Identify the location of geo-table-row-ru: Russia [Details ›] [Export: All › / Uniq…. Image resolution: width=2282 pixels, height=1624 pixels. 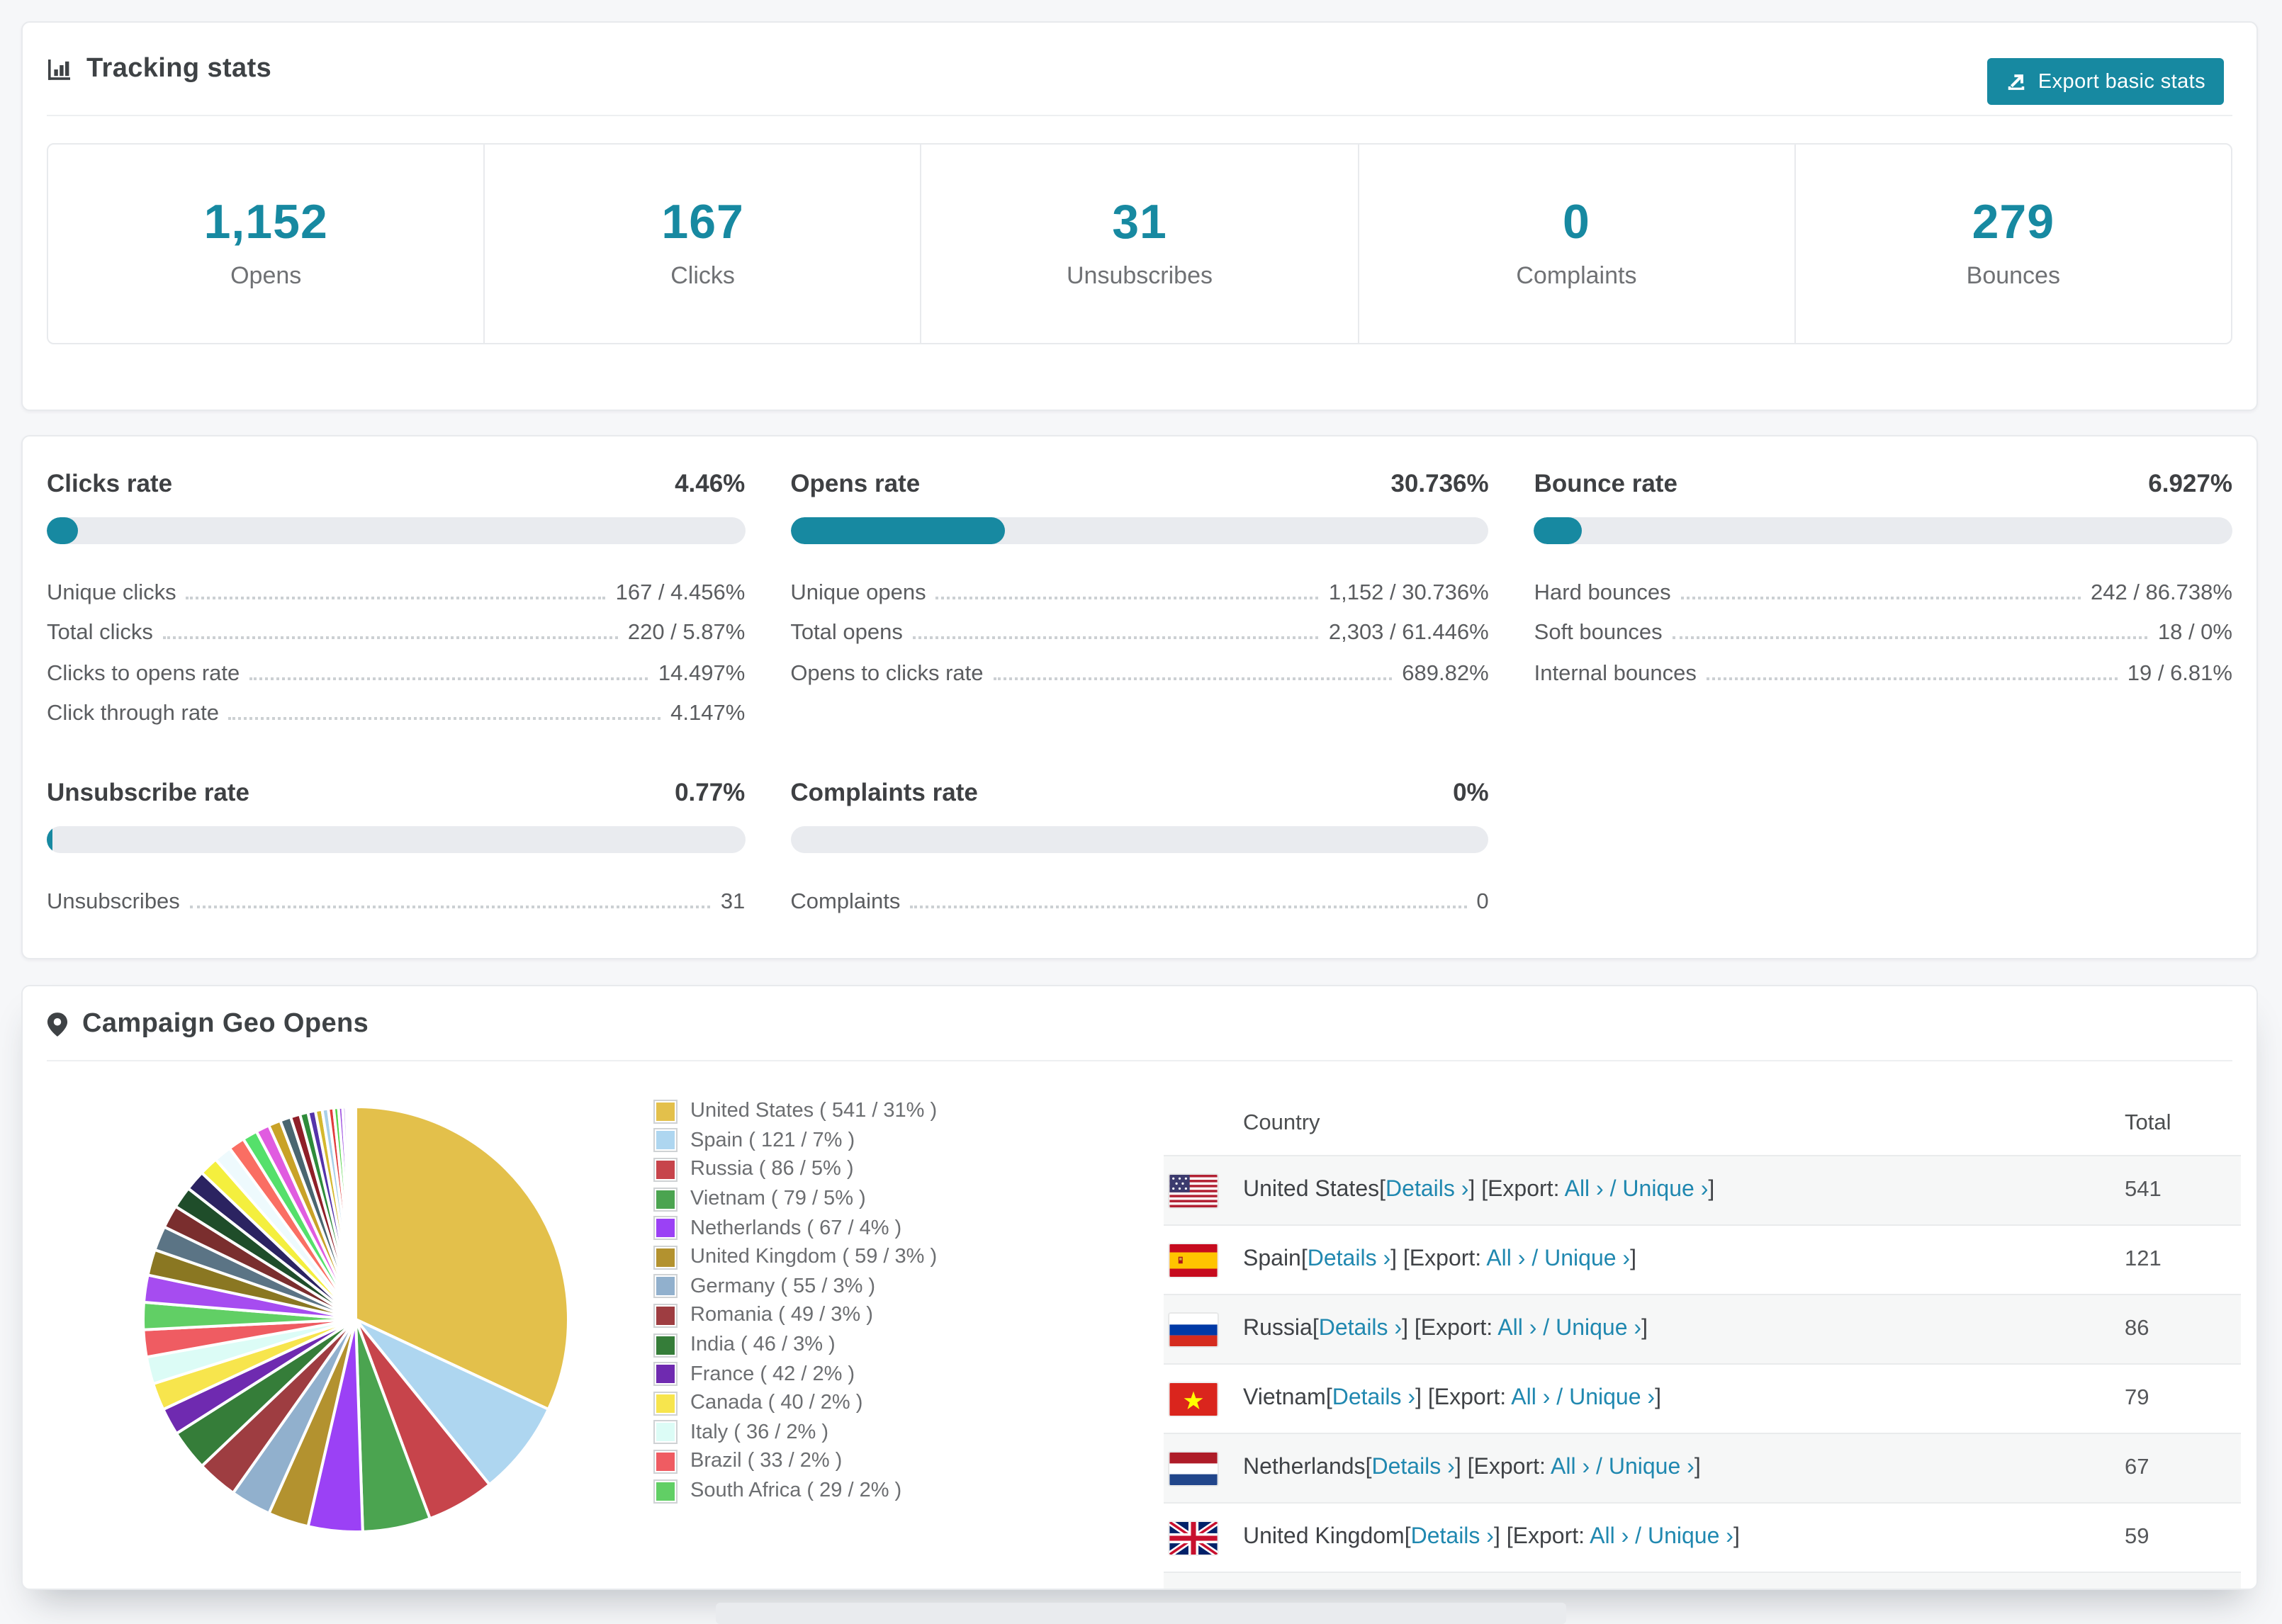
(1703, 1330).